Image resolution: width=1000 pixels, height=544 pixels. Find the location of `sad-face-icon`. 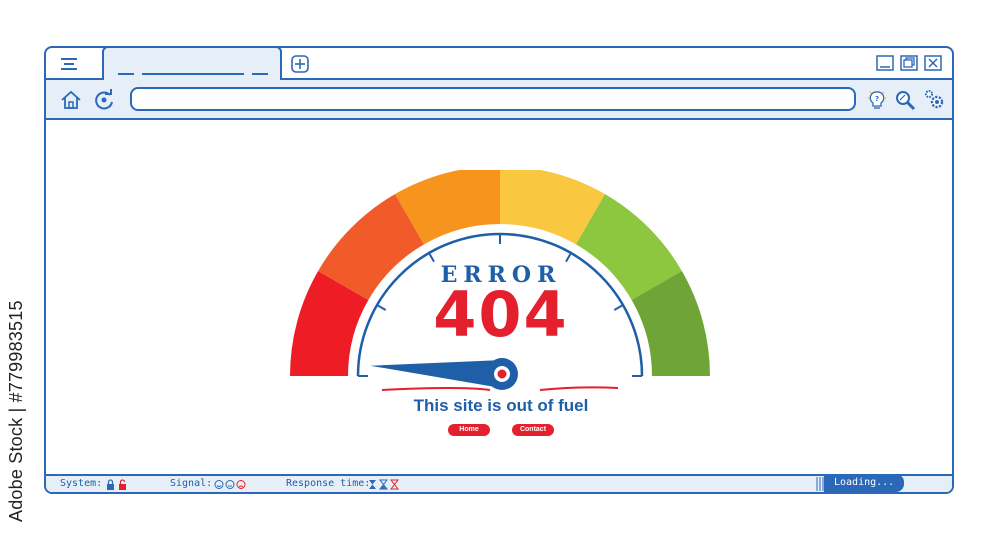

sad-face-icon is located at coordinates (241, 484).